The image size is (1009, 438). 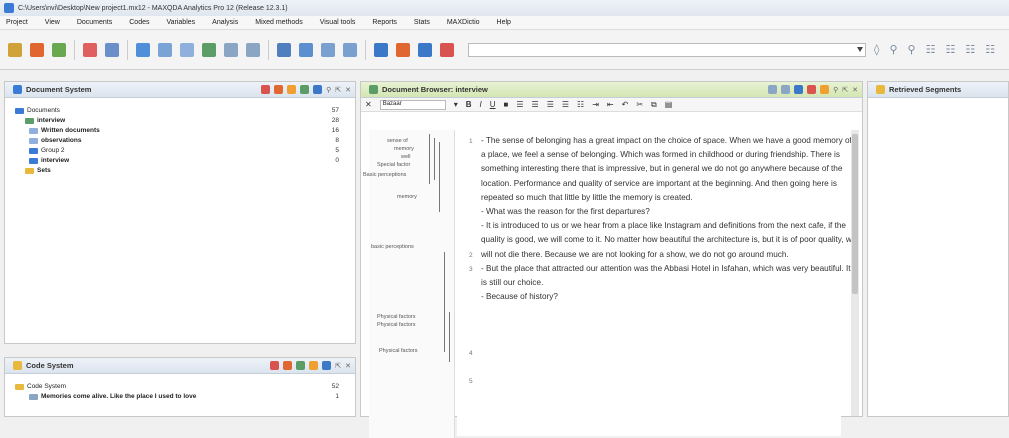 I want to click on document-portrait-icon, so click(x=350, y=49).